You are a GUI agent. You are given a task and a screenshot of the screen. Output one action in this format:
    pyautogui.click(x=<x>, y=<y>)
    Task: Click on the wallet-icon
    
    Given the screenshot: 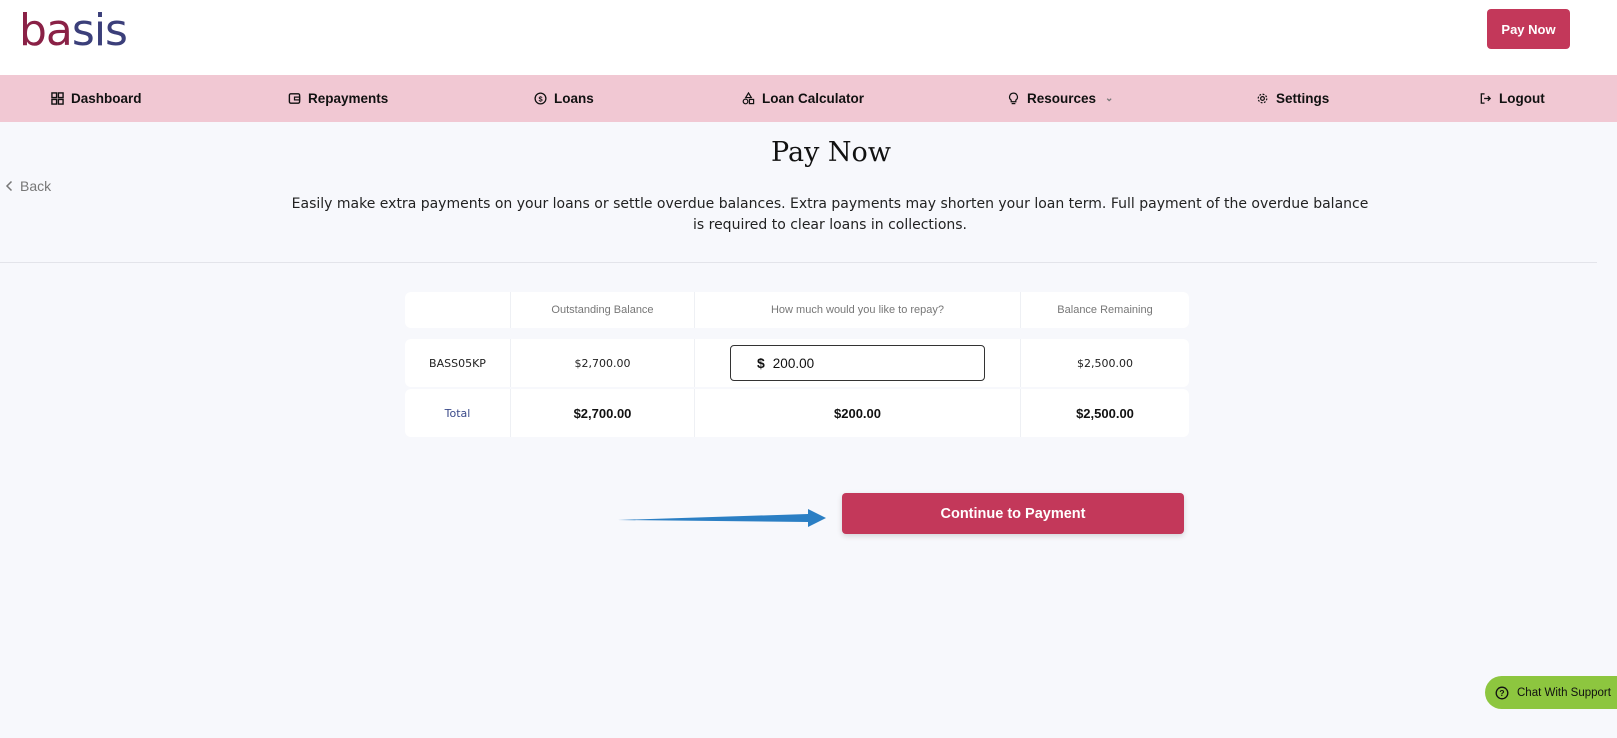 What is the action you would take?
    pyautogui.click(x=294, y=98)
    